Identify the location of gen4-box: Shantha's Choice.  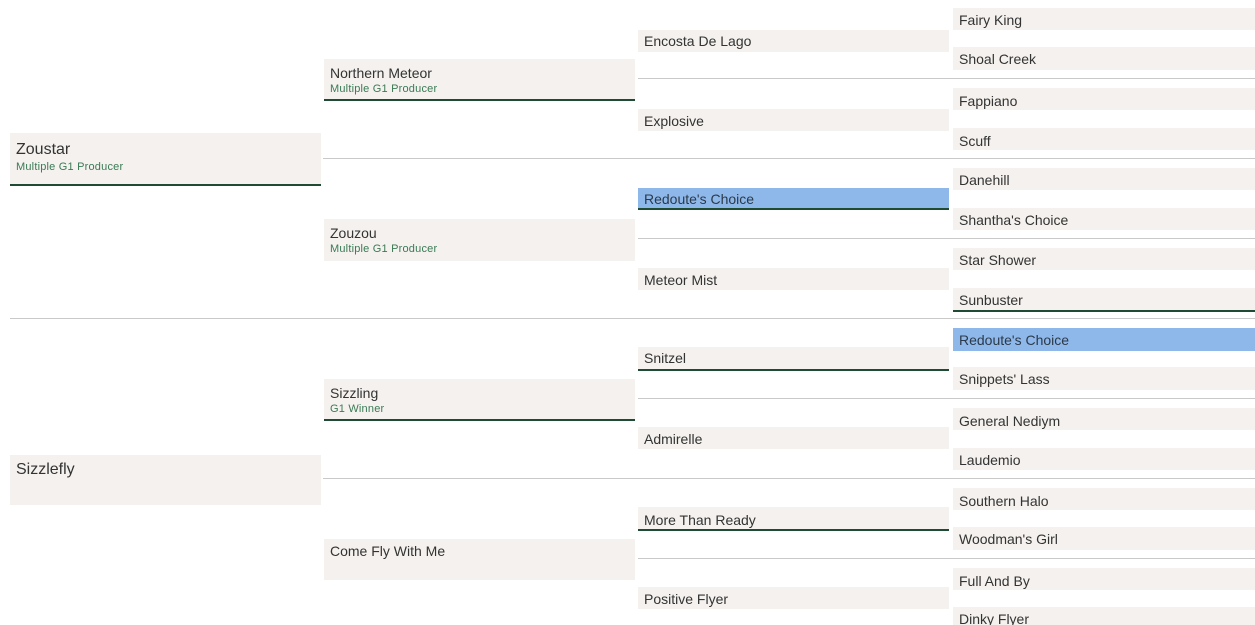
(1104, 219).